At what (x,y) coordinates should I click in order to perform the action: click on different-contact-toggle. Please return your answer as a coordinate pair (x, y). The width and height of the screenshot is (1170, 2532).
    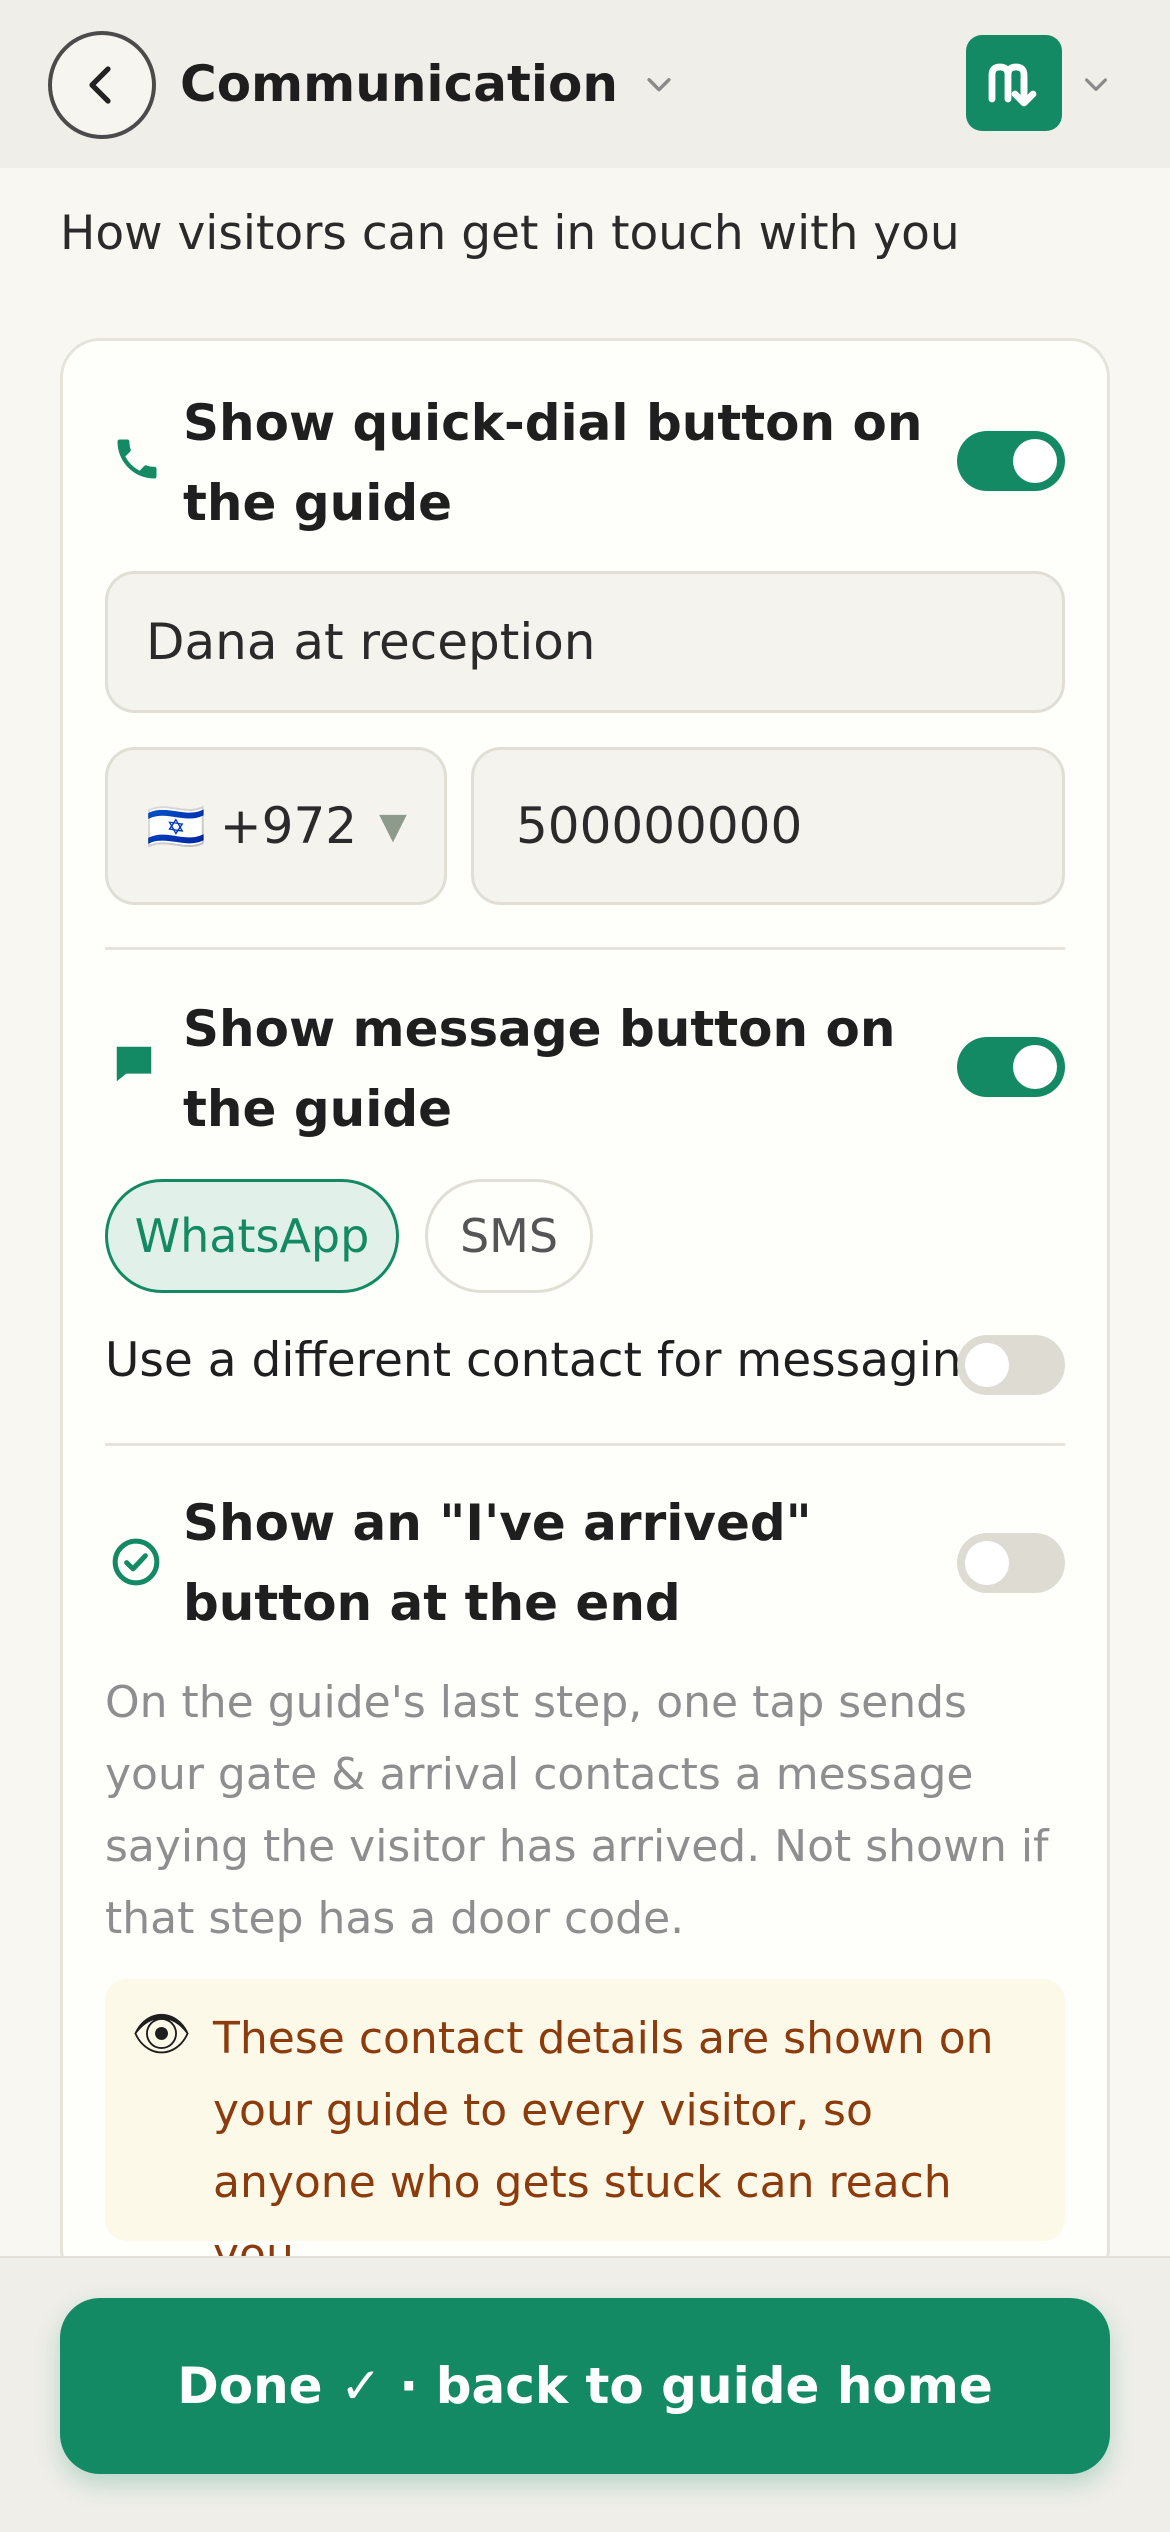
    Looking at the image, I should click on (1011, 1365).